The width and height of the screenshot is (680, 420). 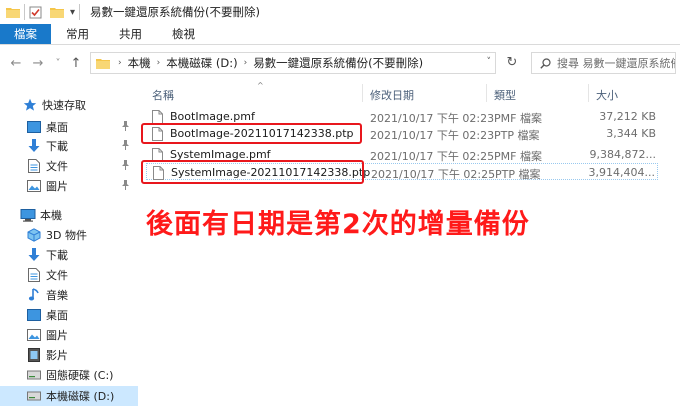 I want to click on qat-dropdown-icon: ▾, so click(x=72, y=12).